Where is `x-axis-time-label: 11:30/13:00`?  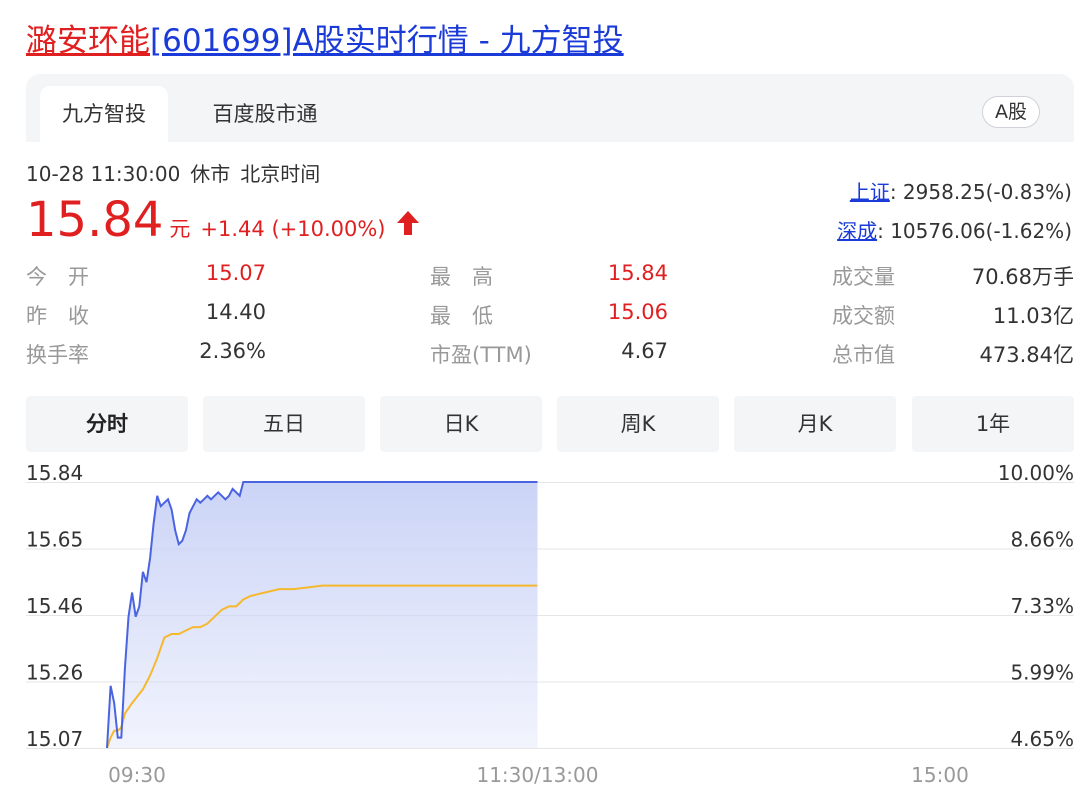
x-axis-time-label: 11:30/13:00 is located at coordinates (537, 775).